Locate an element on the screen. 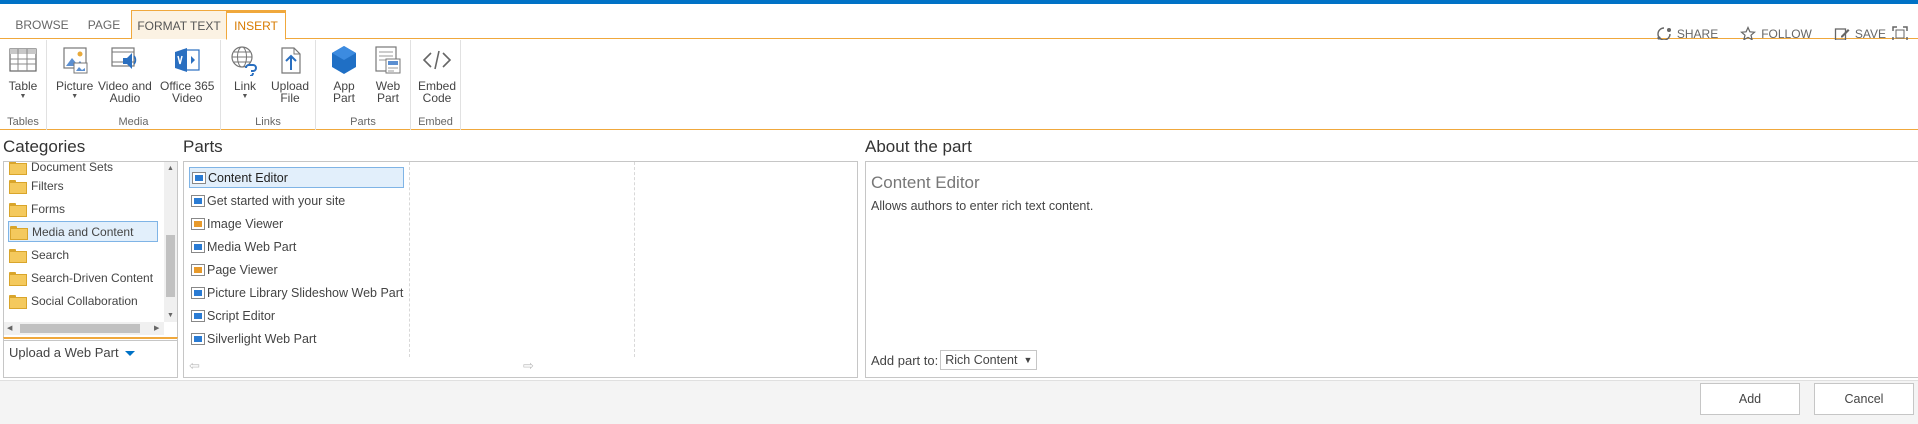  add-part-to-row: Add part to: Rich Content ▼ is located at coordinates (954, 360).